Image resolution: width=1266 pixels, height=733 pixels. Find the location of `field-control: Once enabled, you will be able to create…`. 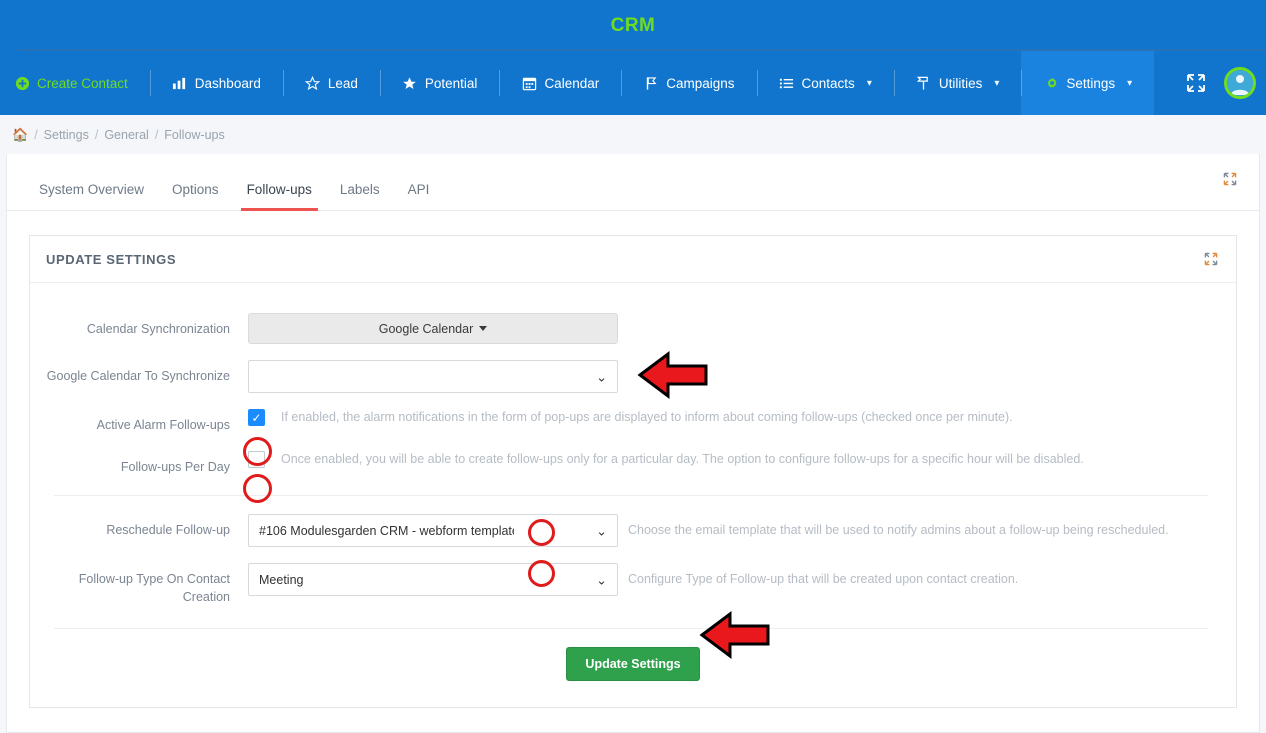

field-control: Once enabled, you will be able to create… is located at coordinates (728, 460).